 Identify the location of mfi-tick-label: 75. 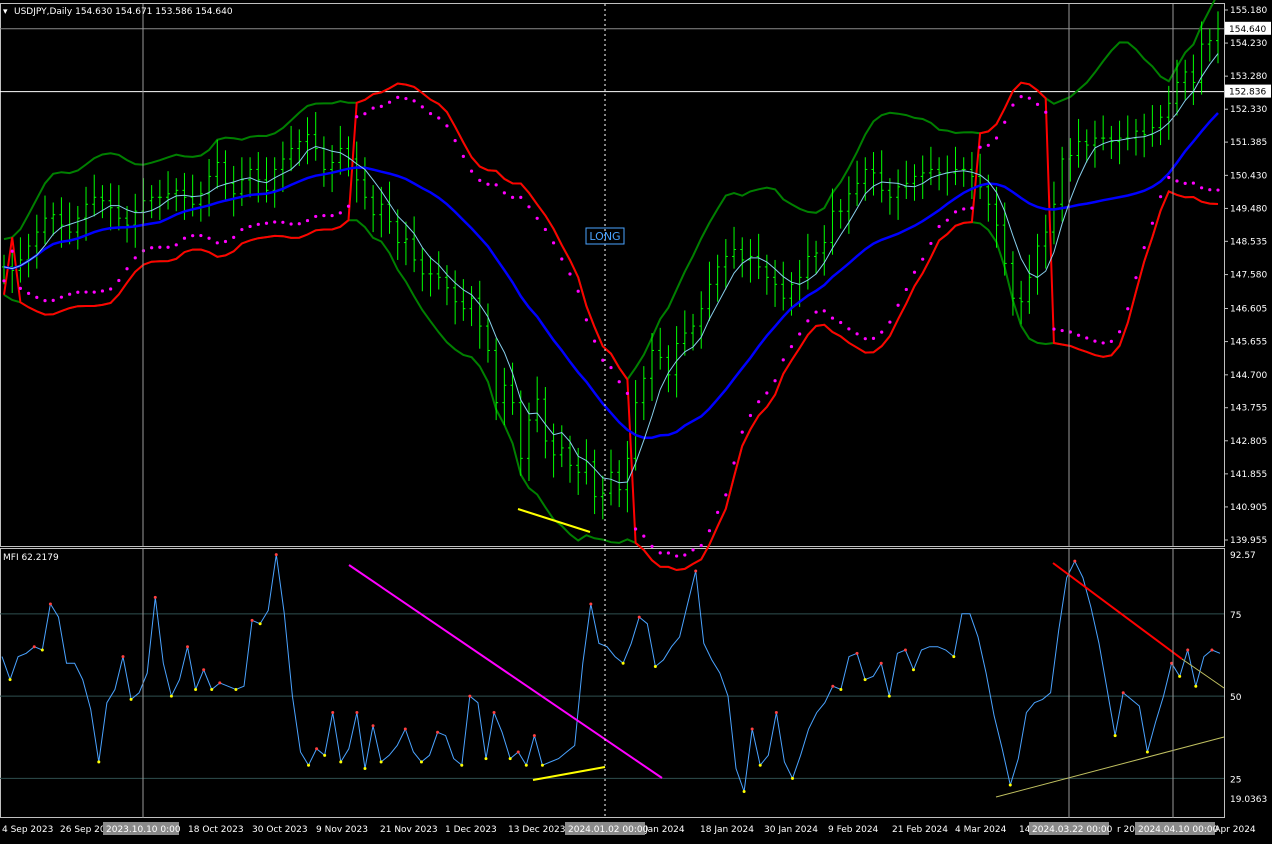
(1235, 616).